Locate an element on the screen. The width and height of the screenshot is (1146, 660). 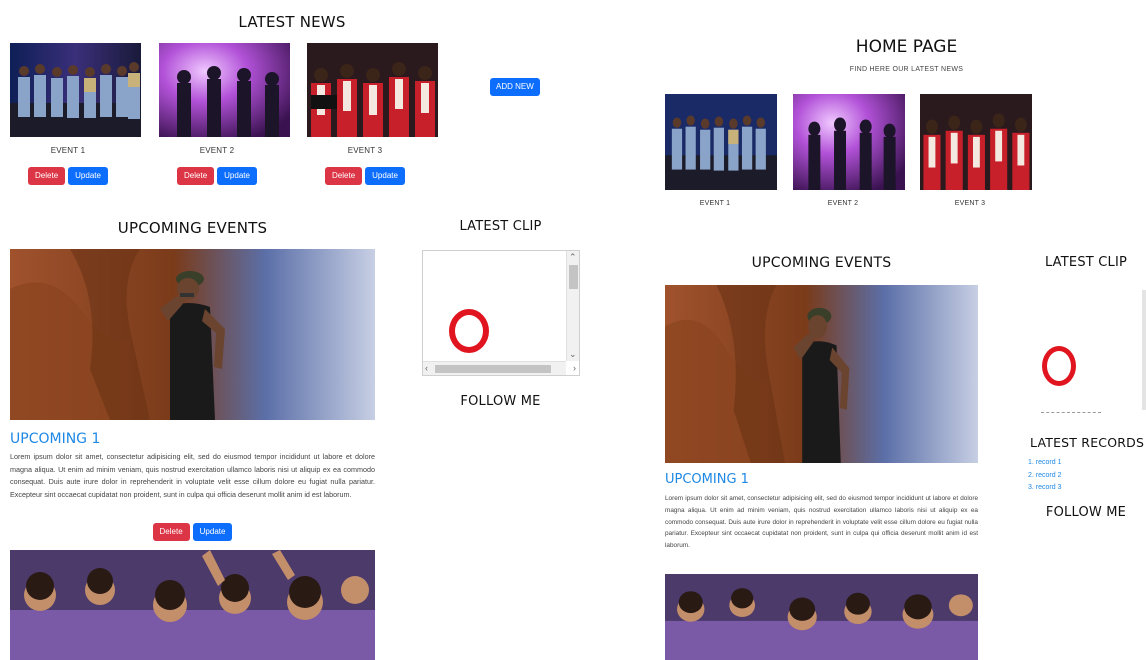
latest-clip-title: LATEST CLIP is located at coordinates (500, 226).